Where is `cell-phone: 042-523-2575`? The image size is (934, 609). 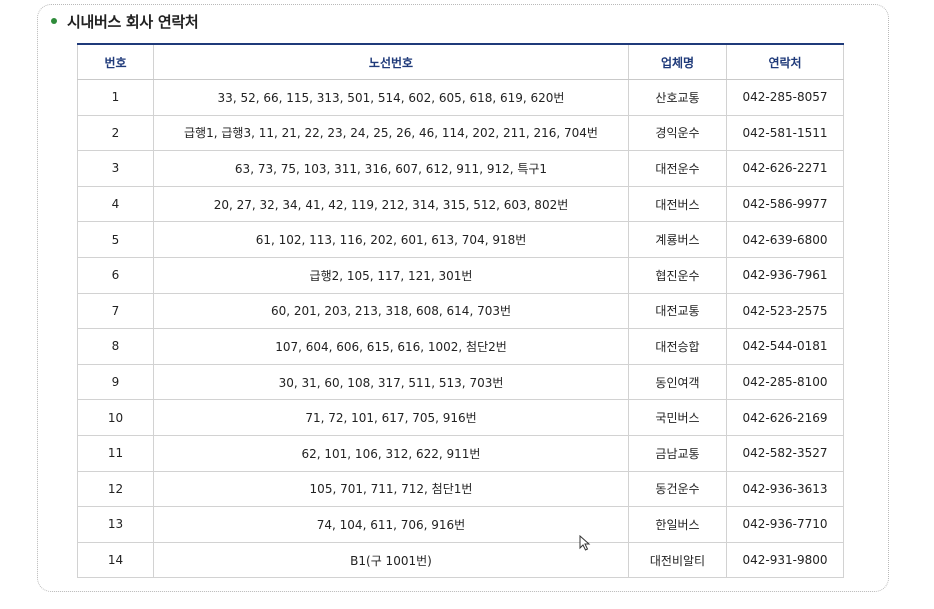 cell-phone: 042-523-2575 is located at coordinates (785, 311).